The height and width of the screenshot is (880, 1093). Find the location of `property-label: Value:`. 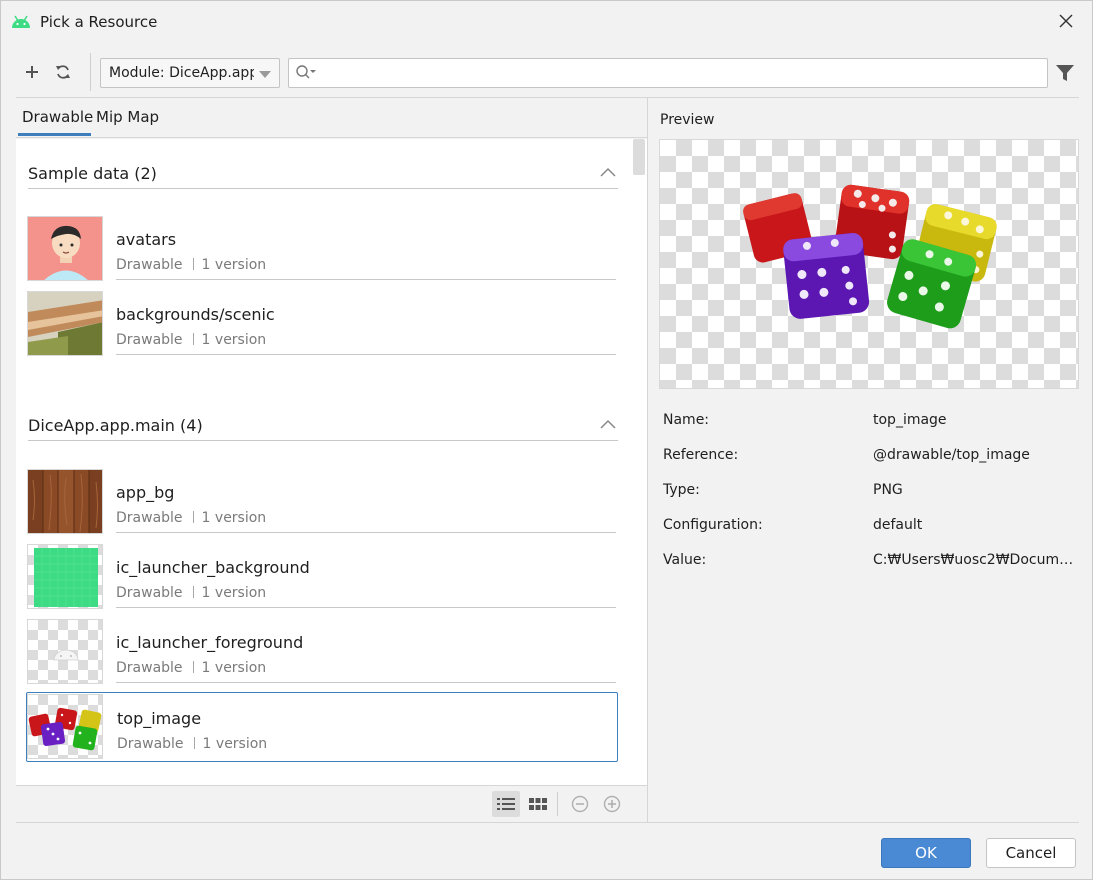

property-label: Value: is located at coordinates (685, 560).